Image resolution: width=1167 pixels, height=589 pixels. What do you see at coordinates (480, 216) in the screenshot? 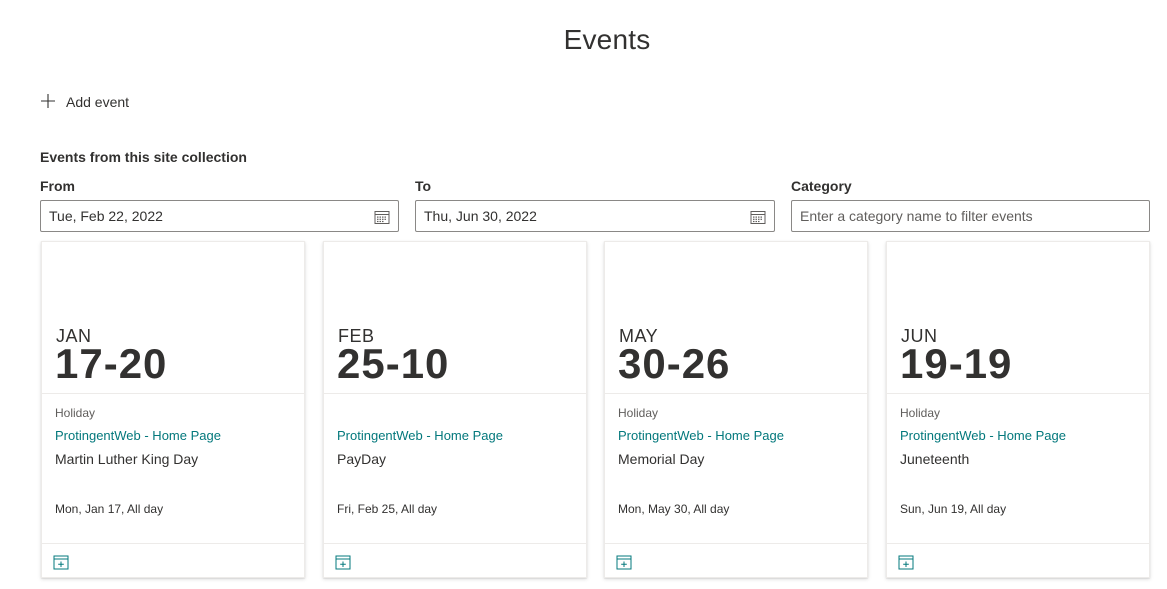
I see `to-date-value: Thu, Jun 30, 2022` at bounding box center [480, 216].